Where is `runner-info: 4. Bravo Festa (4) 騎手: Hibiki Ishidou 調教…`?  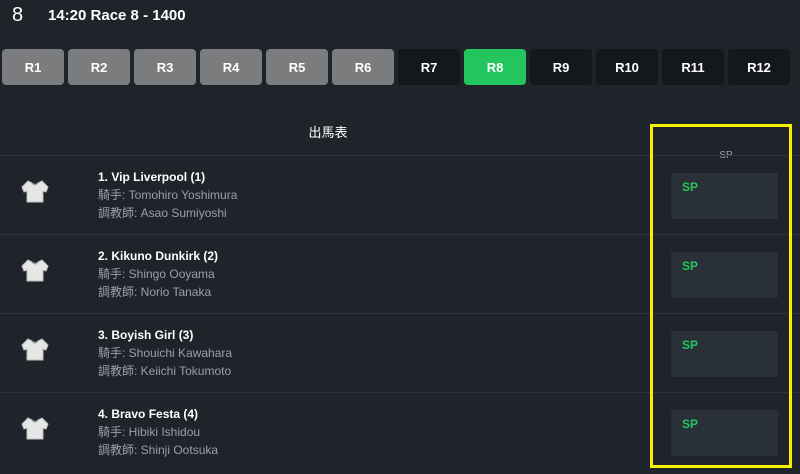
runner-info: 4. Bravo Festa (4) 騎手: Hibiki Ishidou 調教… is located at coordinates (158, 432).